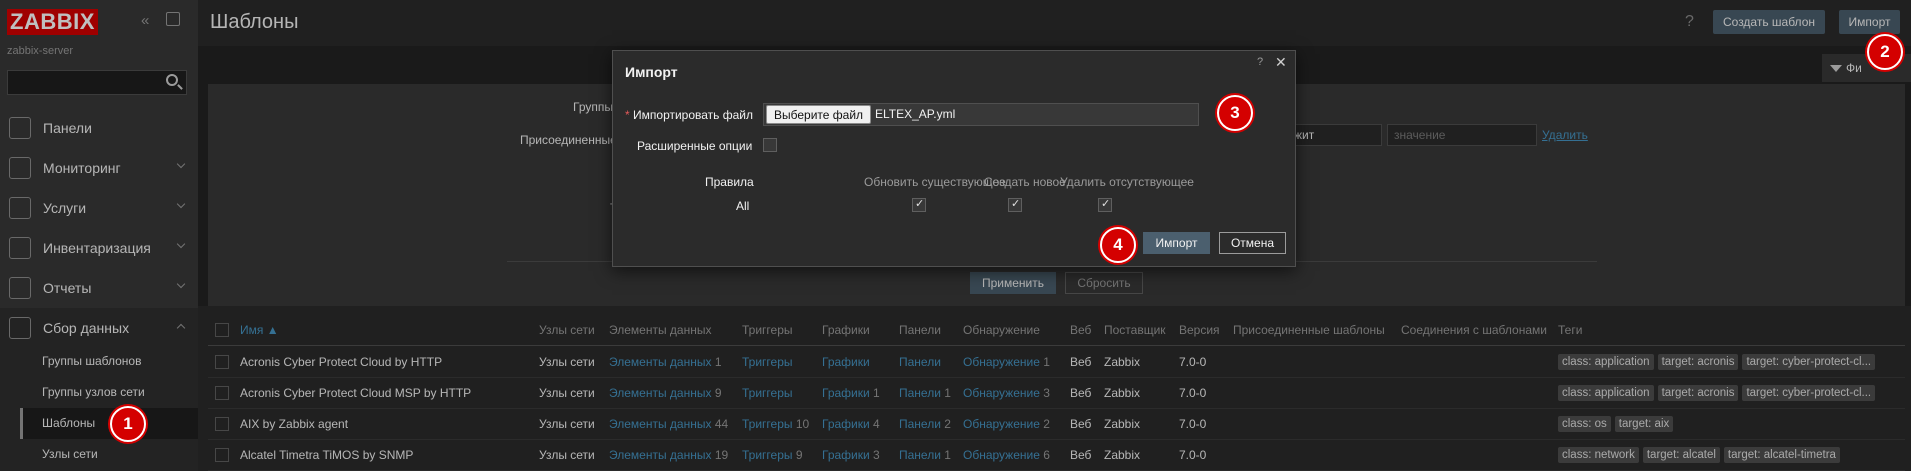 Image resolution: width=1911 pixels, height=471 pixels. Describe the element at coordinates (1281, 62) in the screenshot. I see `close-icon: ✕` at that location.